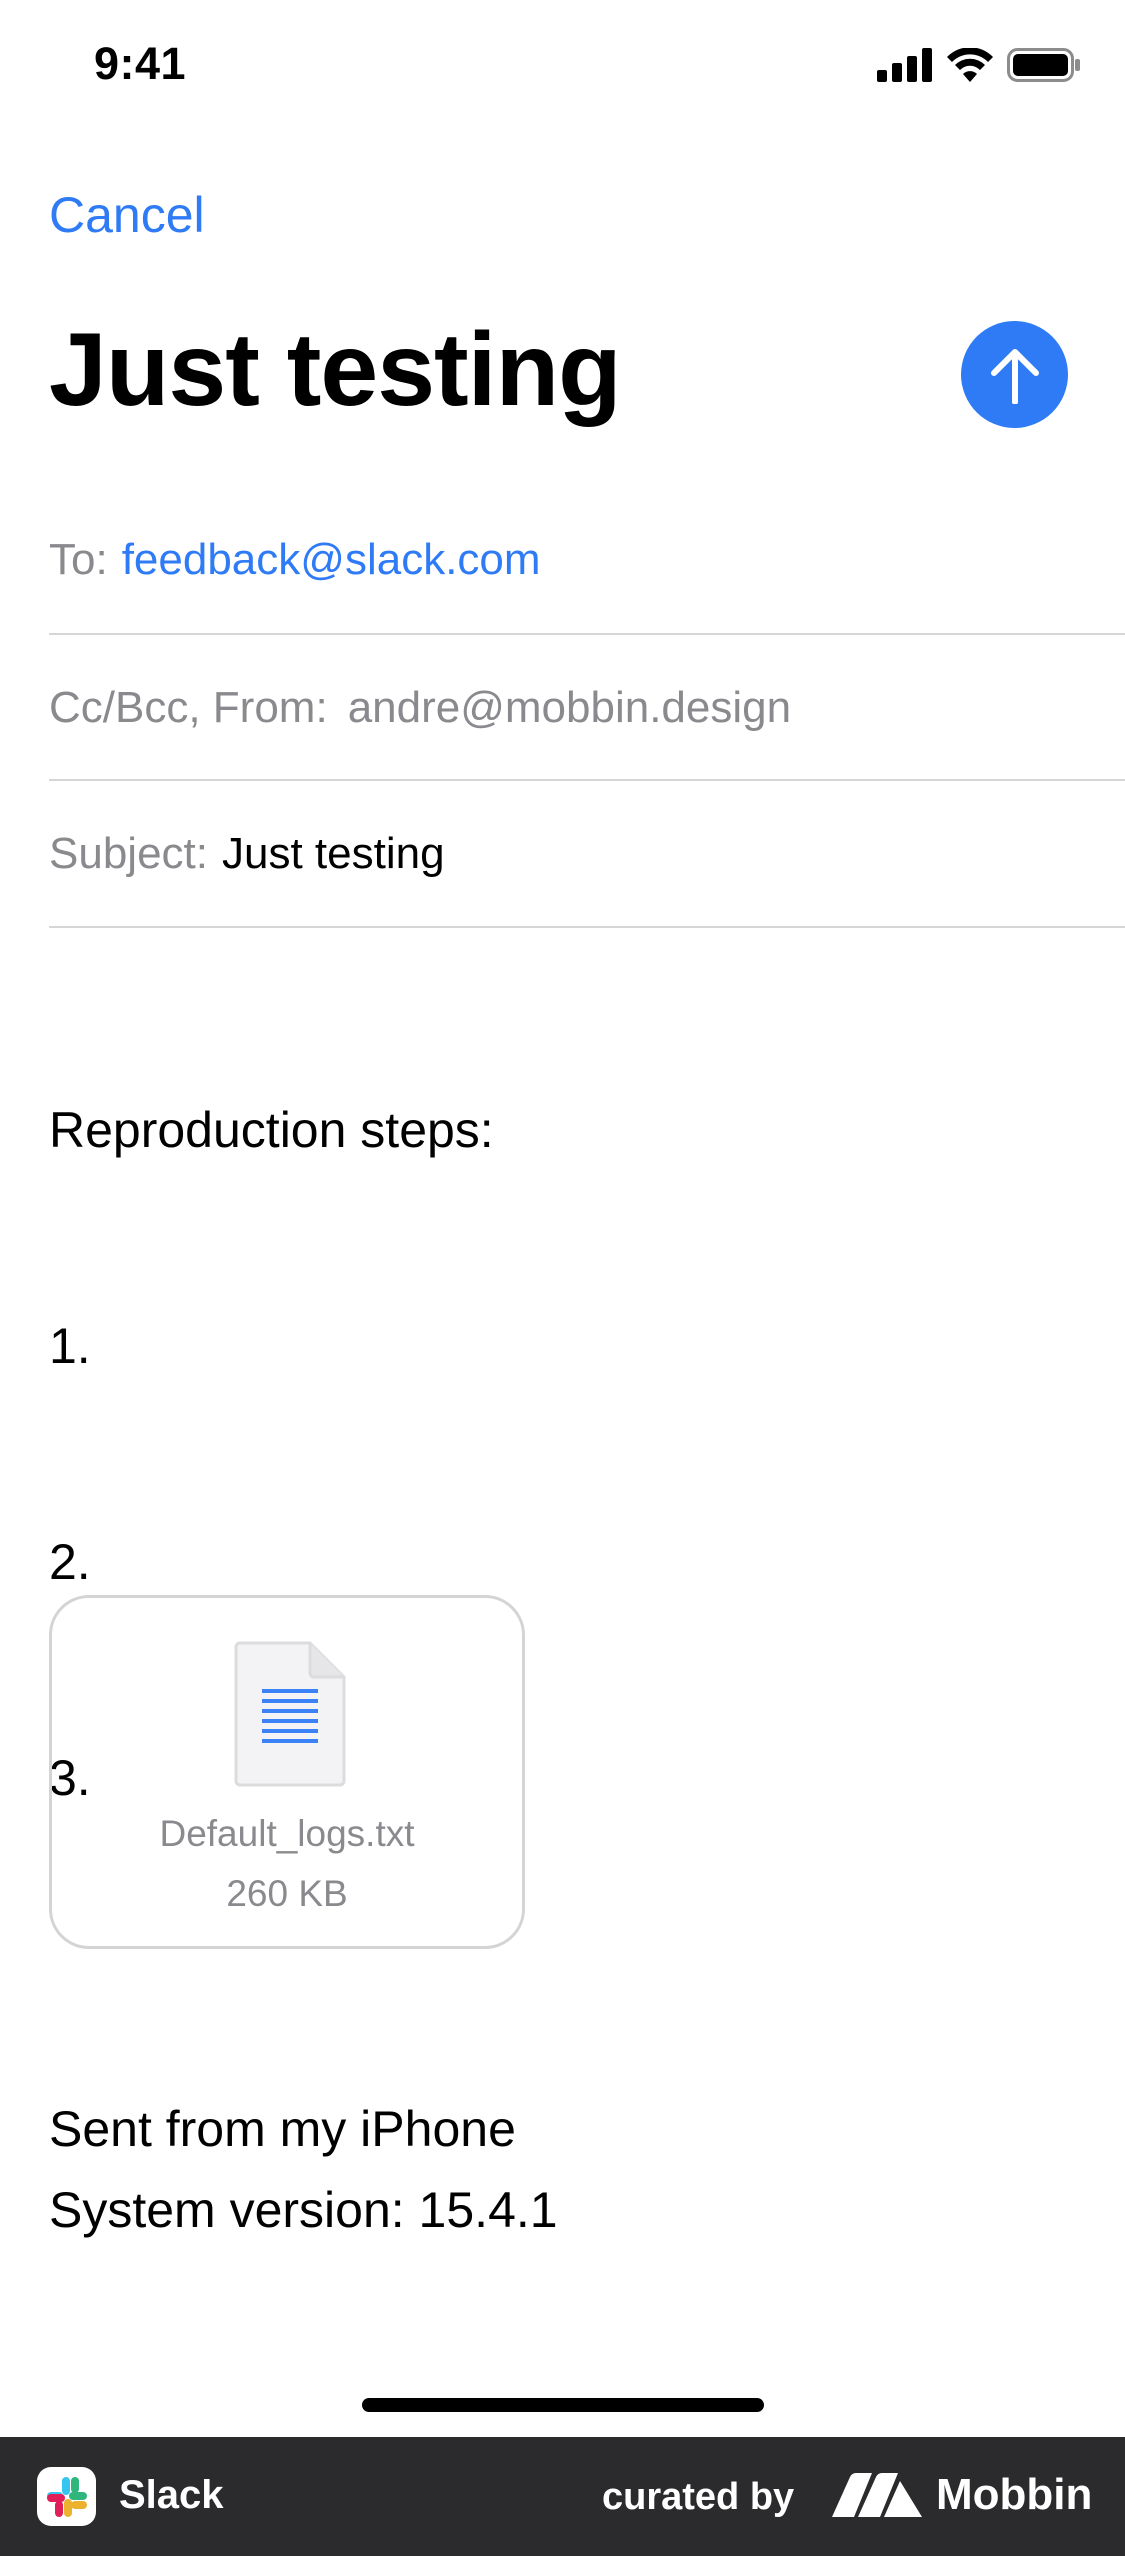 This screenshot has width=1125, height=2556. Describe the element at coordinates (287, 1833) in the screenshot. I see `attachment-name: Default_logs.txt` at that location.